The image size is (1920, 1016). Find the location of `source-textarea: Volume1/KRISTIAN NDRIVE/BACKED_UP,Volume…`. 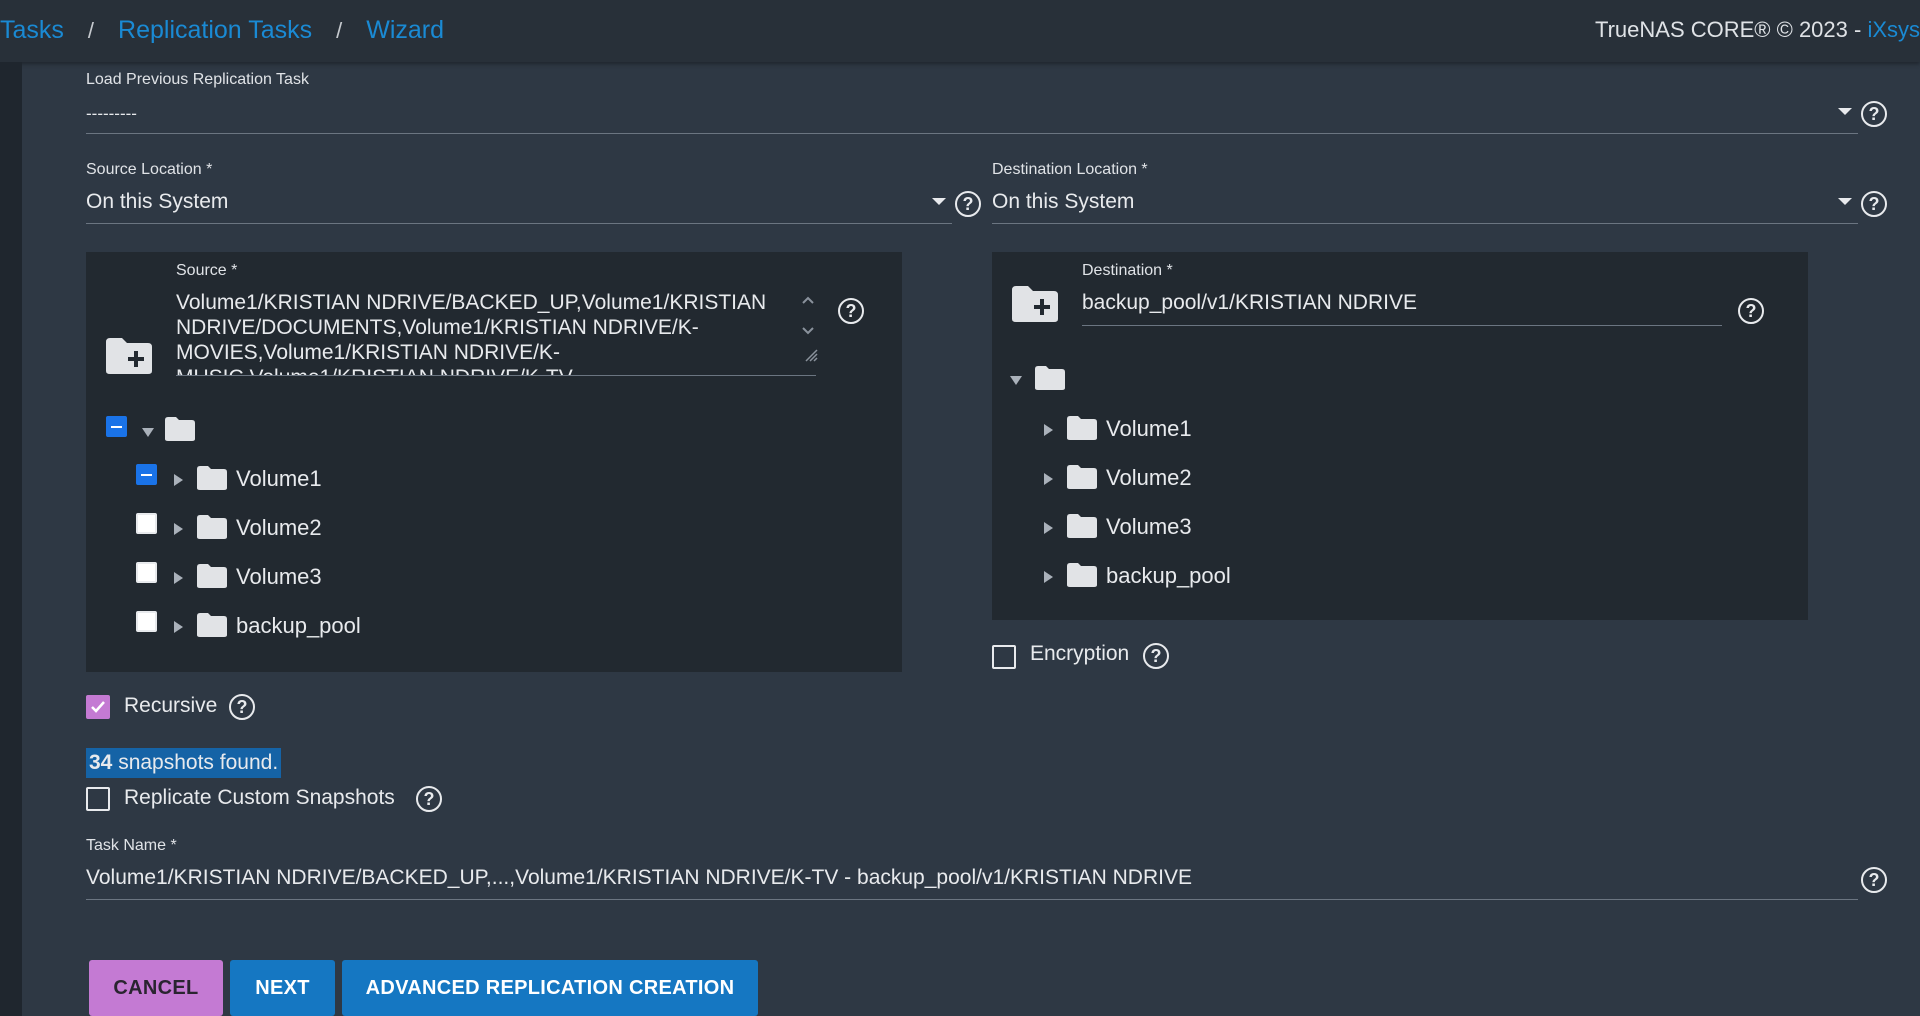

source-textarea: Volume1/KRISTIAN NDRIVE/BACKED_UP,Volume… is located at coordinates (496, 333).